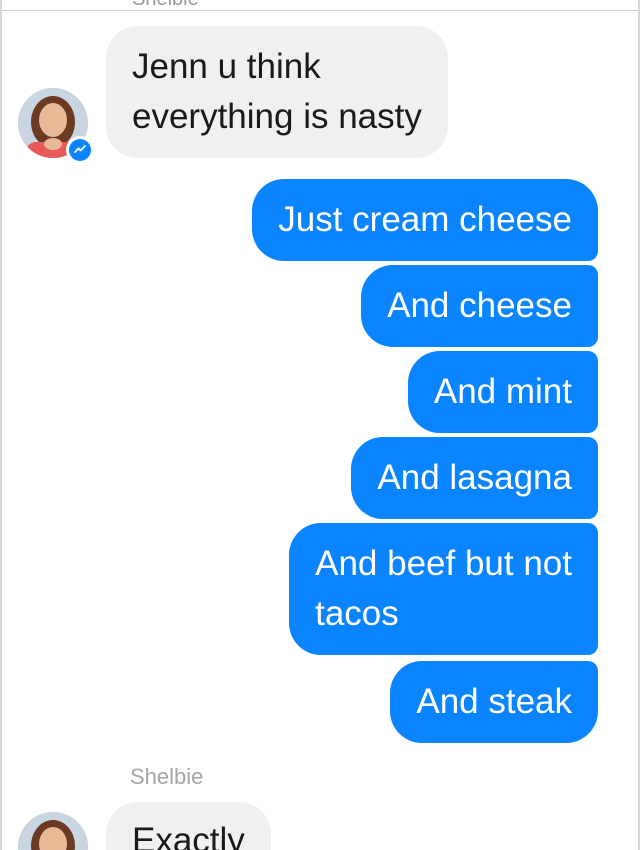 This screenshot has height=850, width=640. Describe the element at coordinates (188, 835) in the screenshot. I see `message-text: Exactly` at that location.